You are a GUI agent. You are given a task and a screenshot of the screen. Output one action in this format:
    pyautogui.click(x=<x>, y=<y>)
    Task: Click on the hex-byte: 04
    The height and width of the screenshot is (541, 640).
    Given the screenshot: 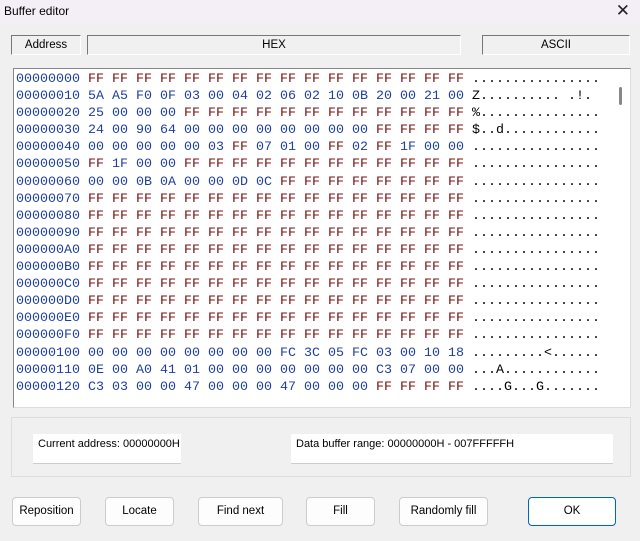 What is the action you would take?
    pyautogui.click(x=240, y=96)
    